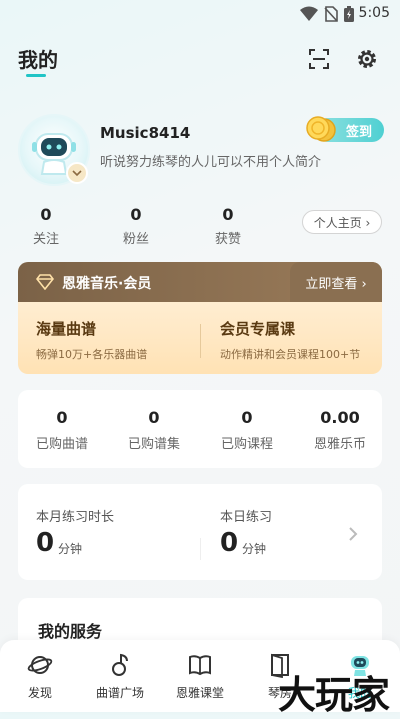 This screenshot has height=719, width=400. Describe the element at coordinates (75, 517) in the screenshot. I see `month-practice-label: 本月练习时长` at that location.